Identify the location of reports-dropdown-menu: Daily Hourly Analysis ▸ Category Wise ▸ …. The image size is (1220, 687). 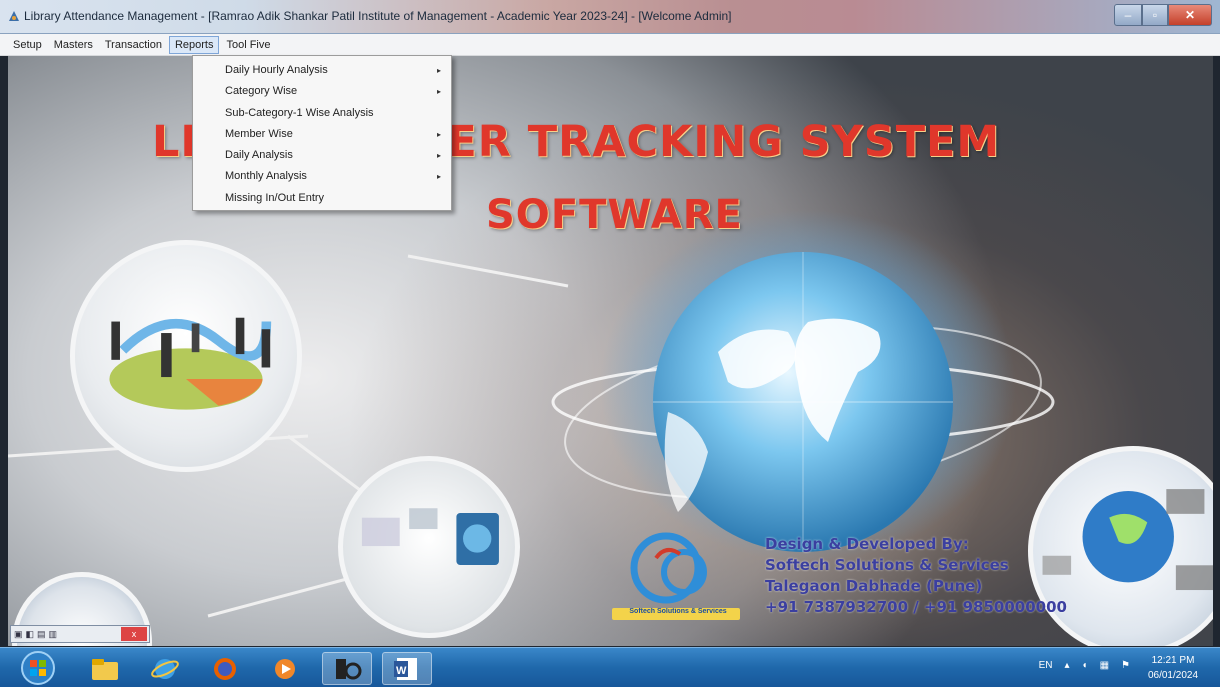
(322, 133).